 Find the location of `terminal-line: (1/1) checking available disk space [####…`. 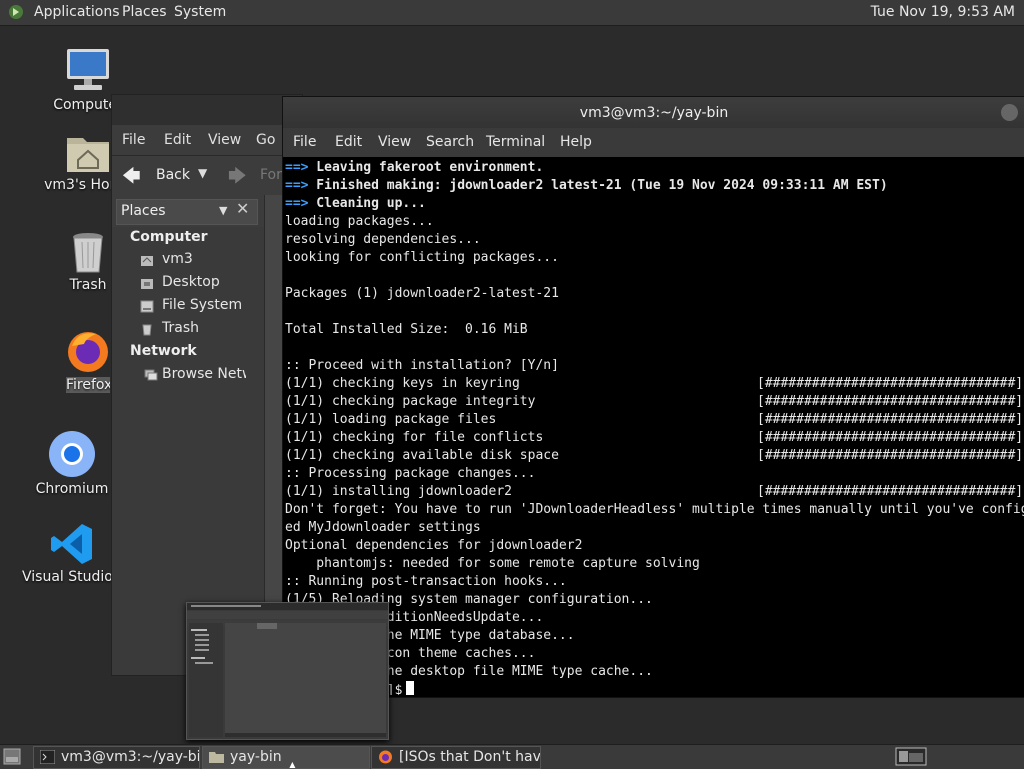

terminal-line: (1/1) checking available disk space [####… is located at coordinates (654, 456).